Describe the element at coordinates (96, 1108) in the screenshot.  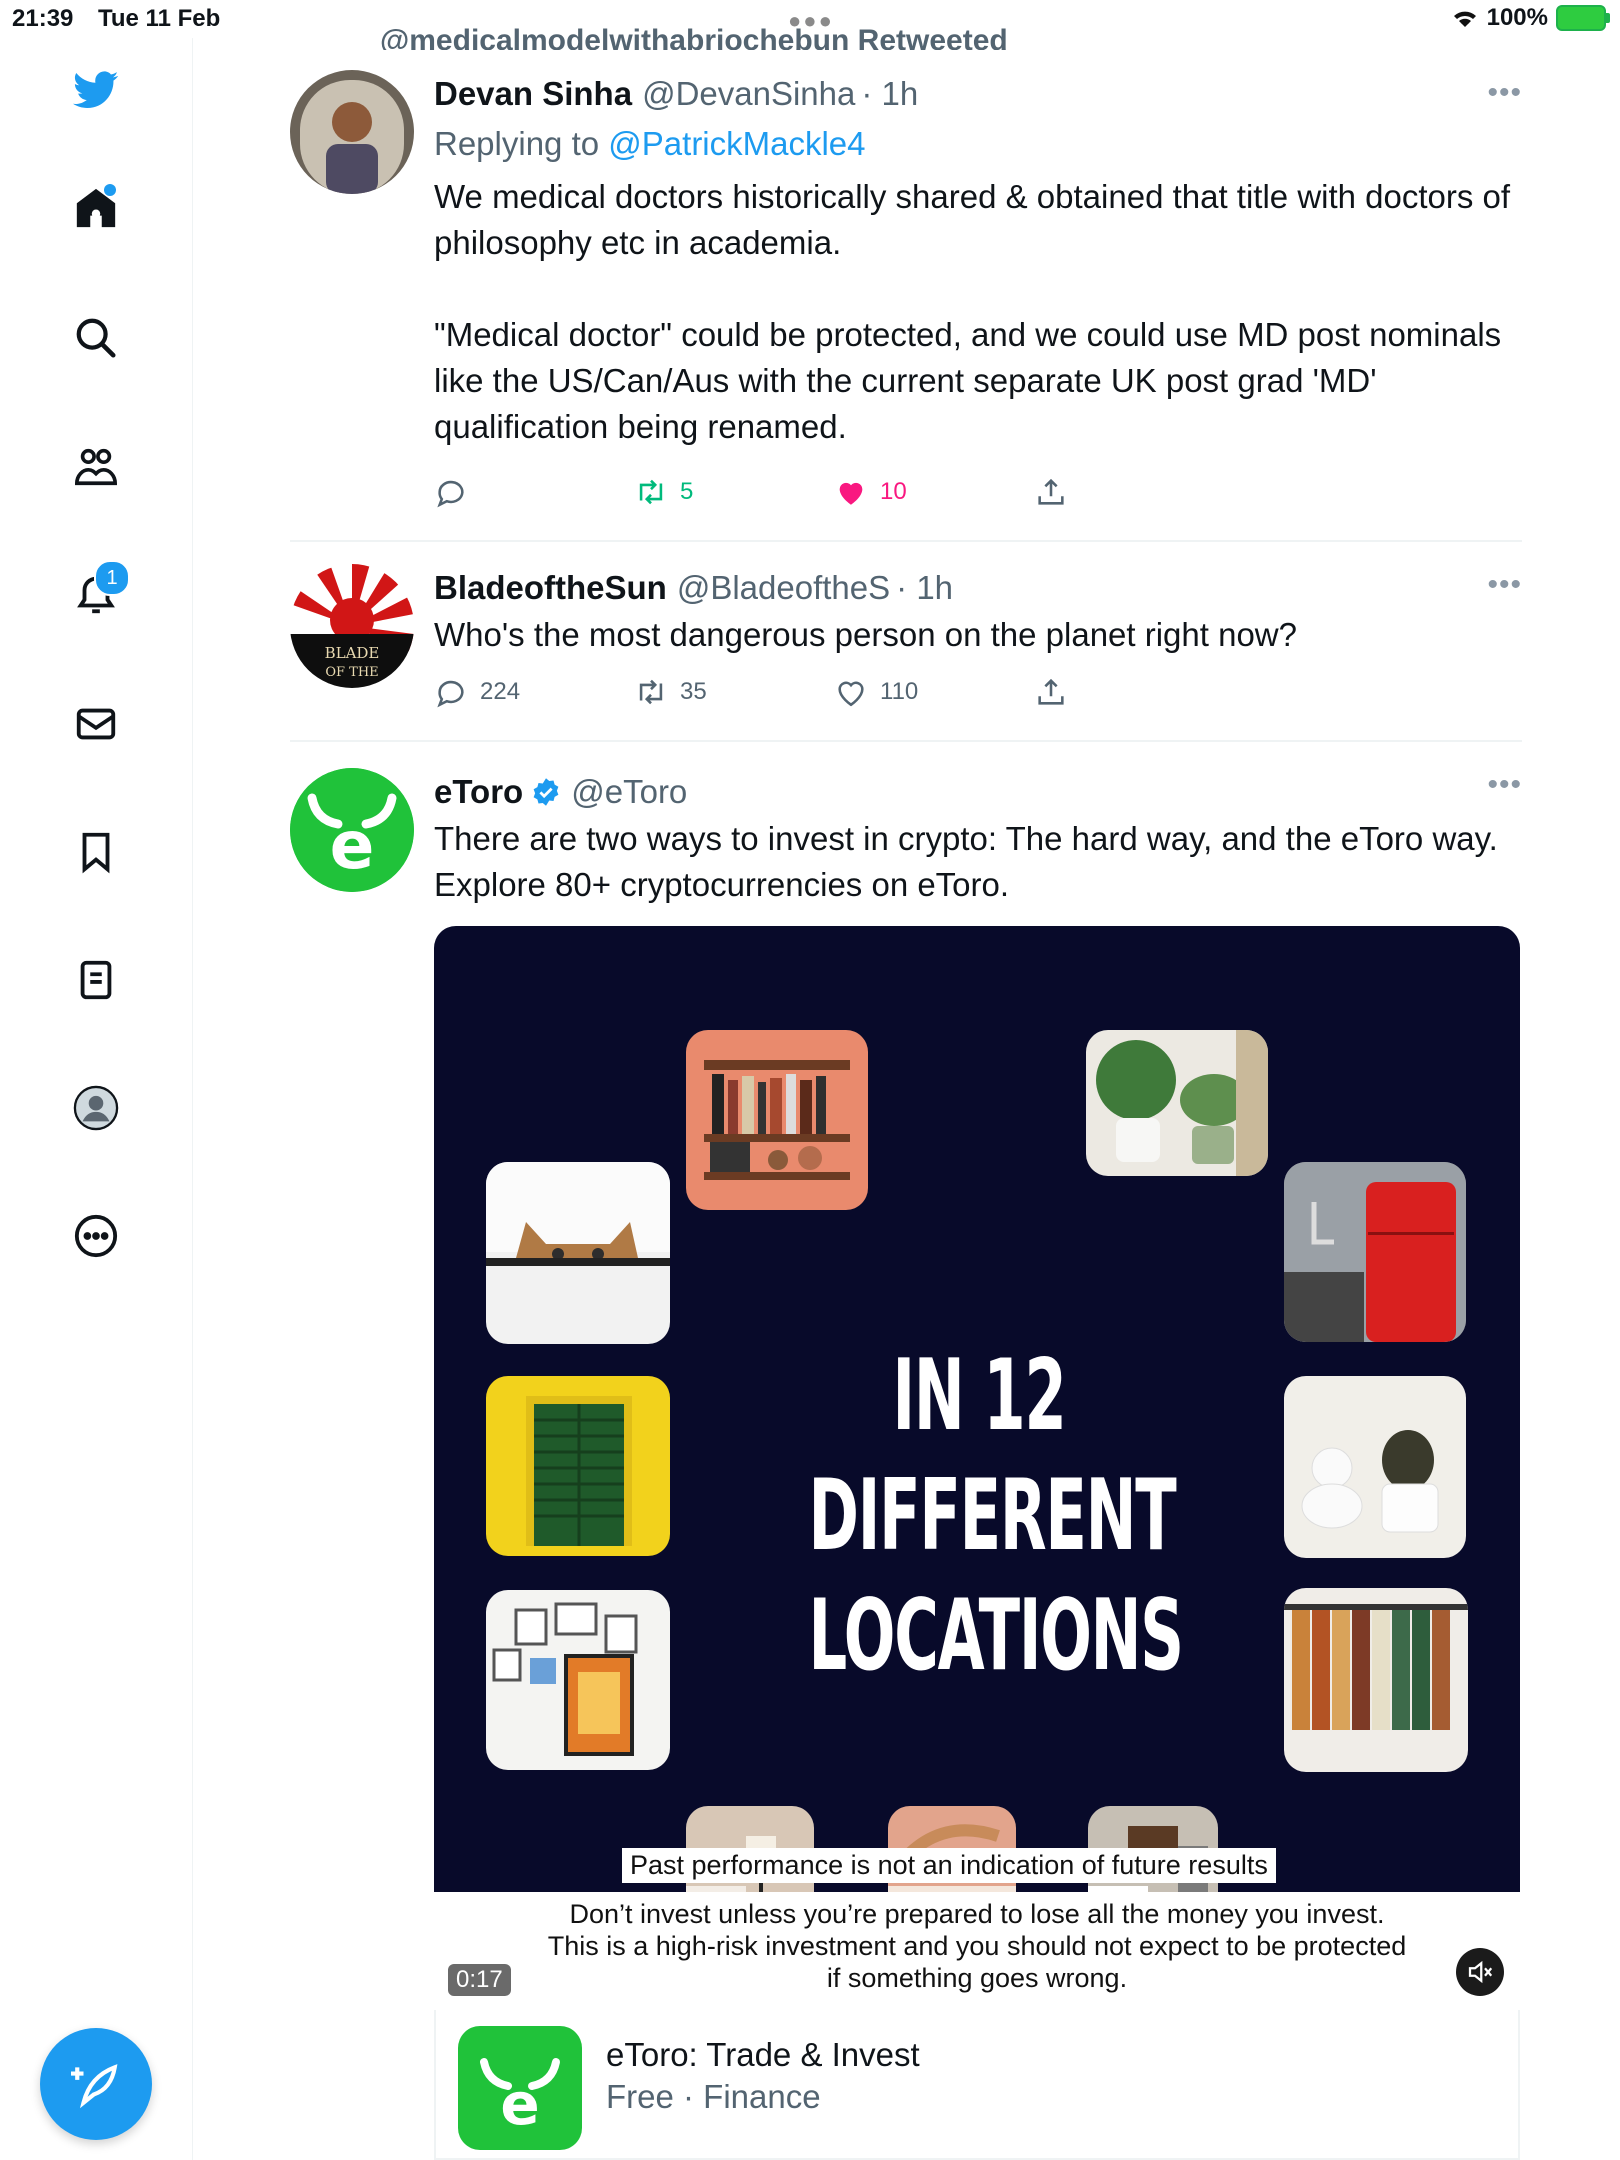
I see `profile-avatar-icon` at that location.